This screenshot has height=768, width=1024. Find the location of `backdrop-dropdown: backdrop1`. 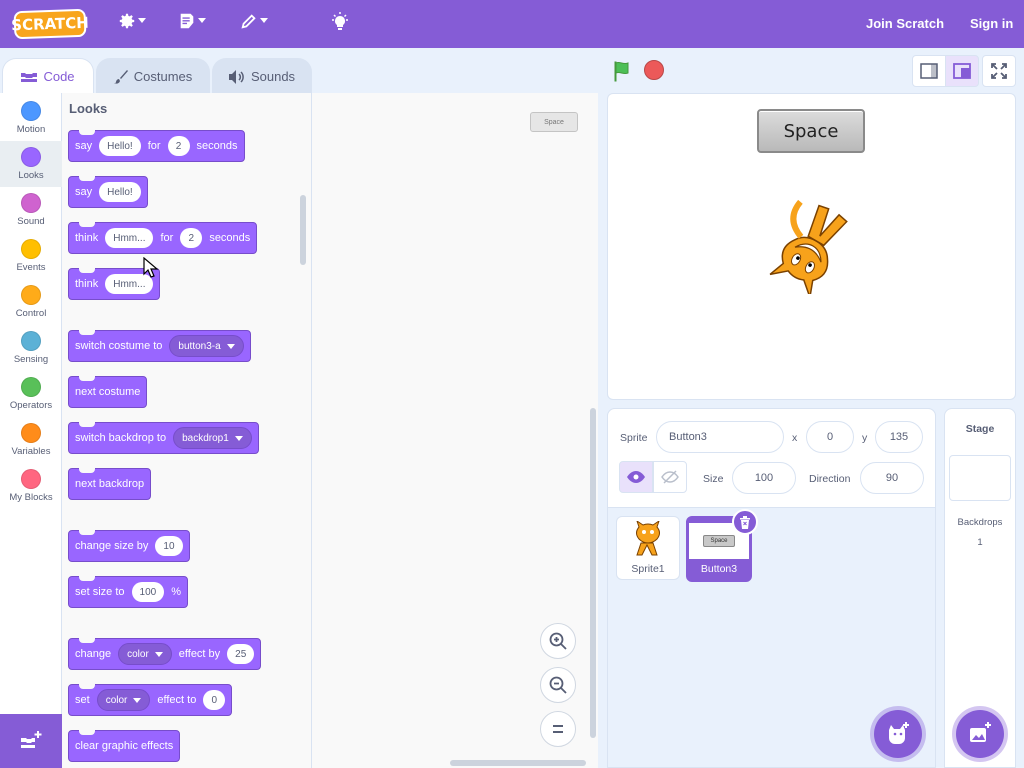

backdrop-dropdown: backdrop1 is located at coordinates (212, 438).